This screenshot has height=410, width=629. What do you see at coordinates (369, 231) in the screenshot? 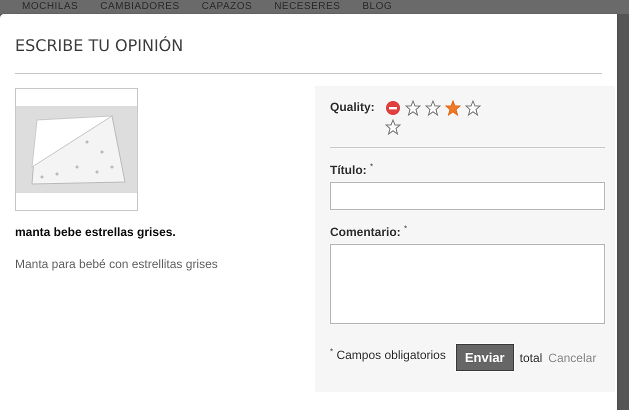
I see `field-label: Comentario: $^{*}$` at bounding box center [369, 231].